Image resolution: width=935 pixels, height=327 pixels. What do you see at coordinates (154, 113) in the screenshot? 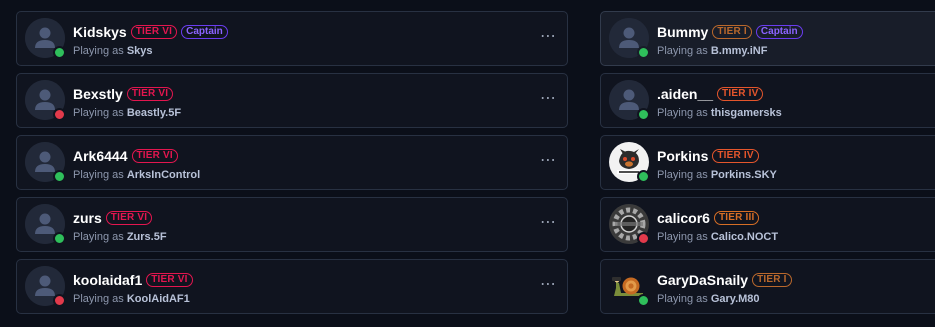
I see `gamertag: Beastly.5F` at bounding box center [154, 113].